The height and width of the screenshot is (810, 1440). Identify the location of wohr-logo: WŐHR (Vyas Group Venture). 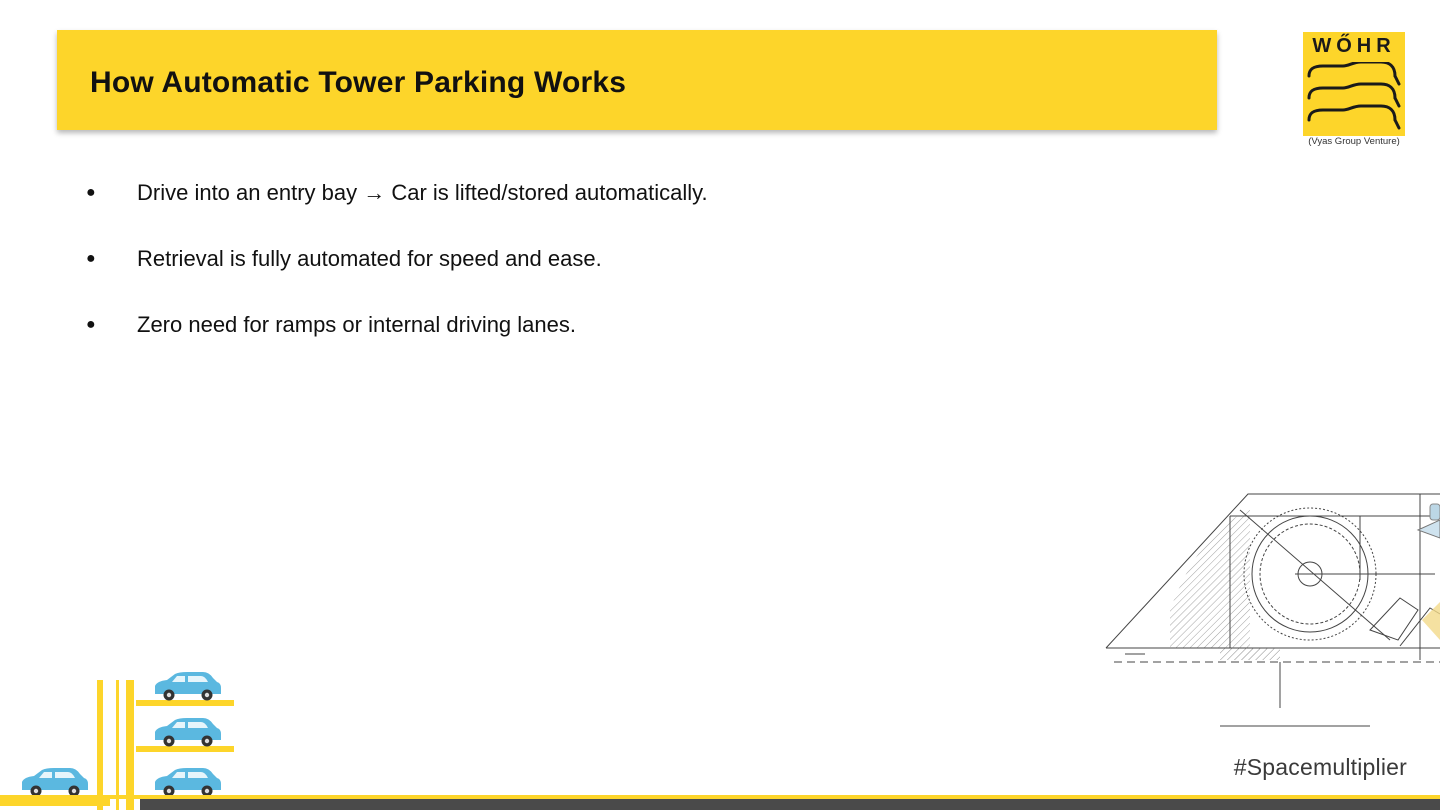
(1354, 90).